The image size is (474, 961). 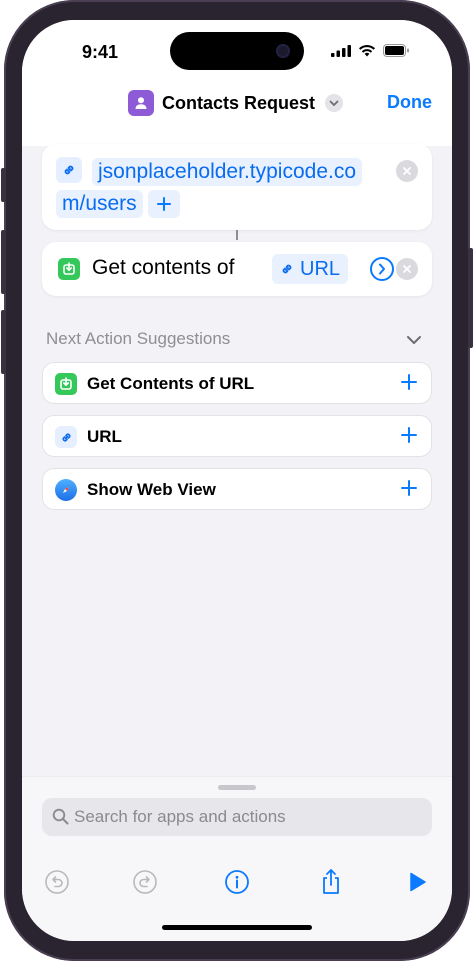 I want to click on info-icon, so click(x=237, y=882).